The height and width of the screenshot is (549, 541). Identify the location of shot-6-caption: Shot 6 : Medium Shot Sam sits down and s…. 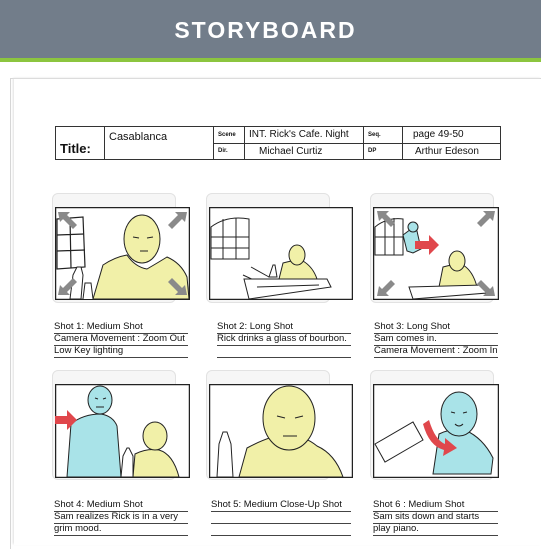
(426, 517).